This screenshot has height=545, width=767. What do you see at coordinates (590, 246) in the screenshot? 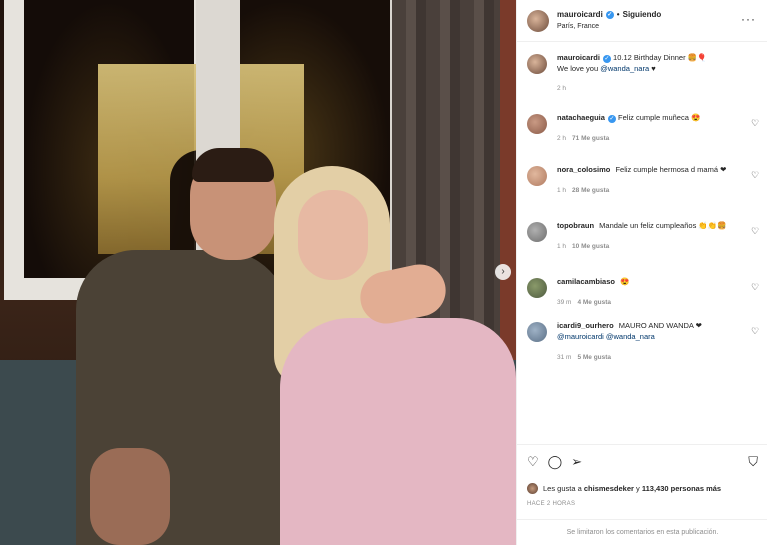
I see `comment-likes: 10 Me gusta` at bounding box center [590, 246].